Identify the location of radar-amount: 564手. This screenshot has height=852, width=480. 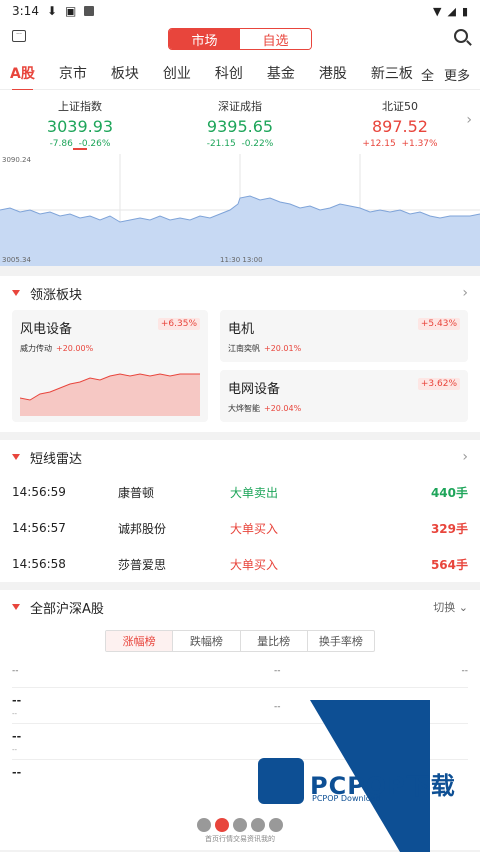
(449, 564).